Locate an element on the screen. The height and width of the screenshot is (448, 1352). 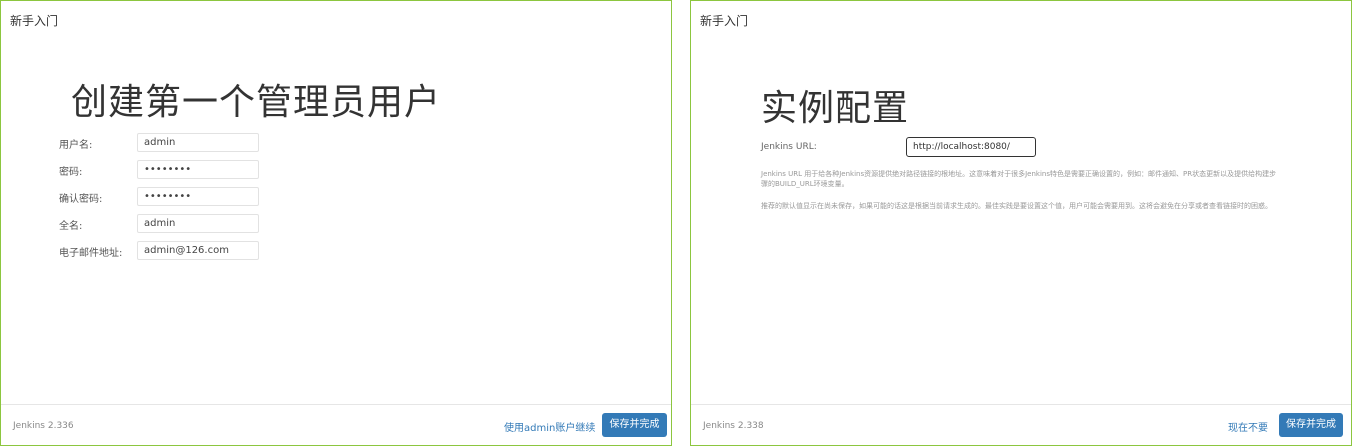
confirm-password-input: •••••••• is located at coordinates (198, 196).